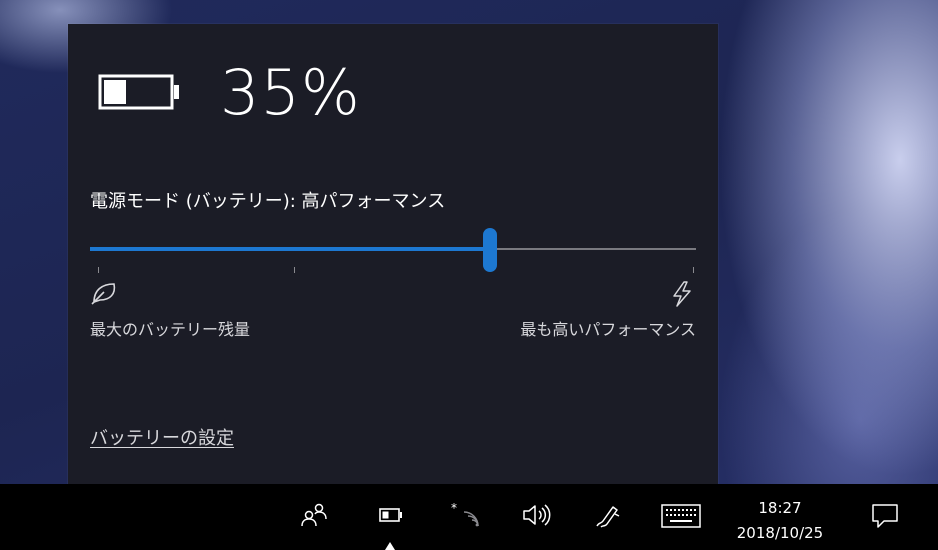  Describe the element at coordinates (608, 329) in the screenshot. I see `best-performance-label: 最も高いパフォーマンス` at that location.